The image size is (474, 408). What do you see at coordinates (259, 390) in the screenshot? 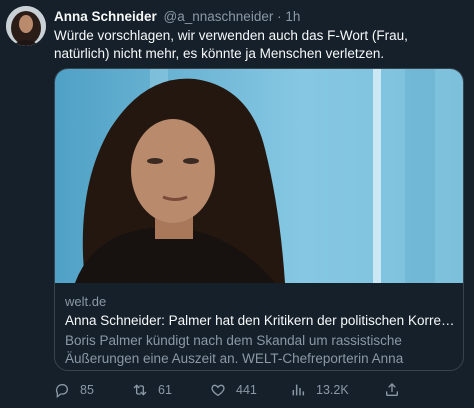
I see `action-bar: 85 61 441 13.2K` at bounding box center [259, 390].